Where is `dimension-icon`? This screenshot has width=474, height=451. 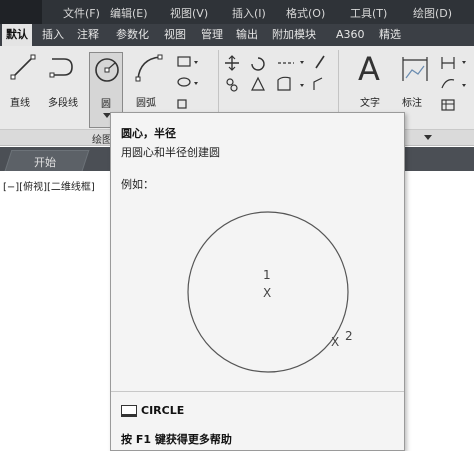
dimension-icon is located at coordinates (415, 69).